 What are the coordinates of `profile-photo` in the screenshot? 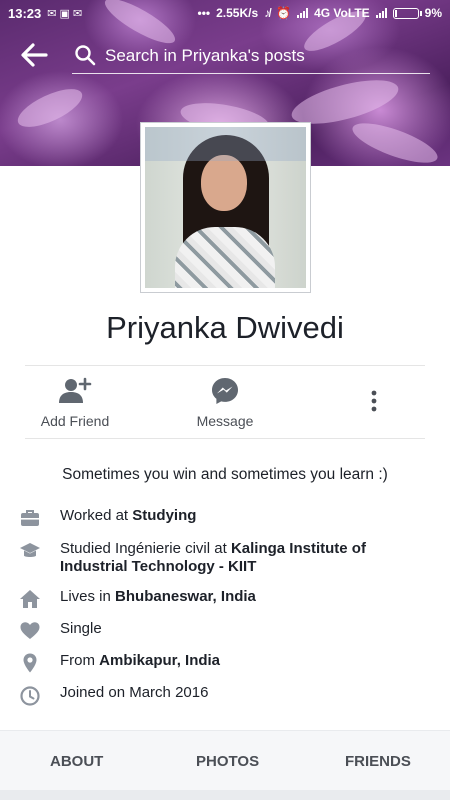 It's located at (225, 207).